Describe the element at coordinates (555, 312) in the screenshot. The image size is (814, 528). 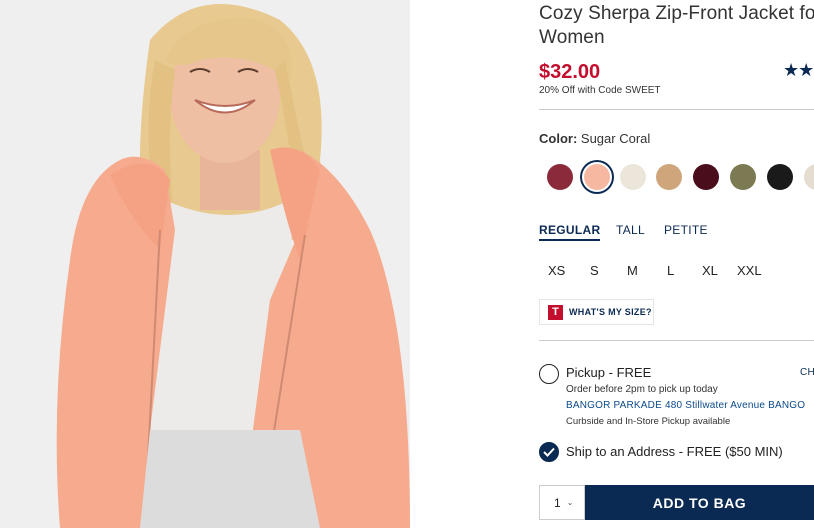
I see `true-fit-icon: T` at that location.